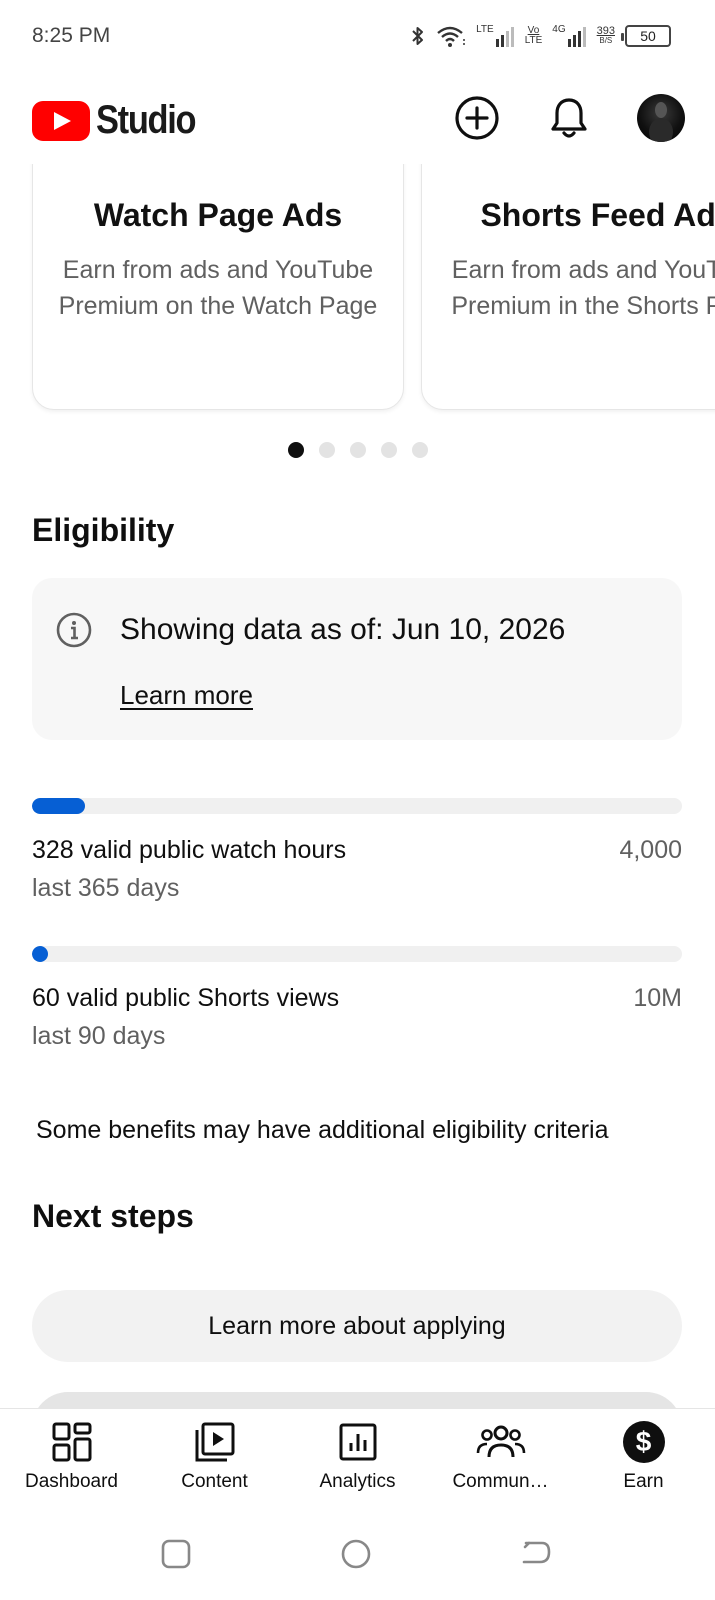 Image resolution: width=715 pixels, height=1600 pixels. Describe the element at coordinates (58, 806) in the screenshot. I see `watch-hours-progress-fill` at that location.